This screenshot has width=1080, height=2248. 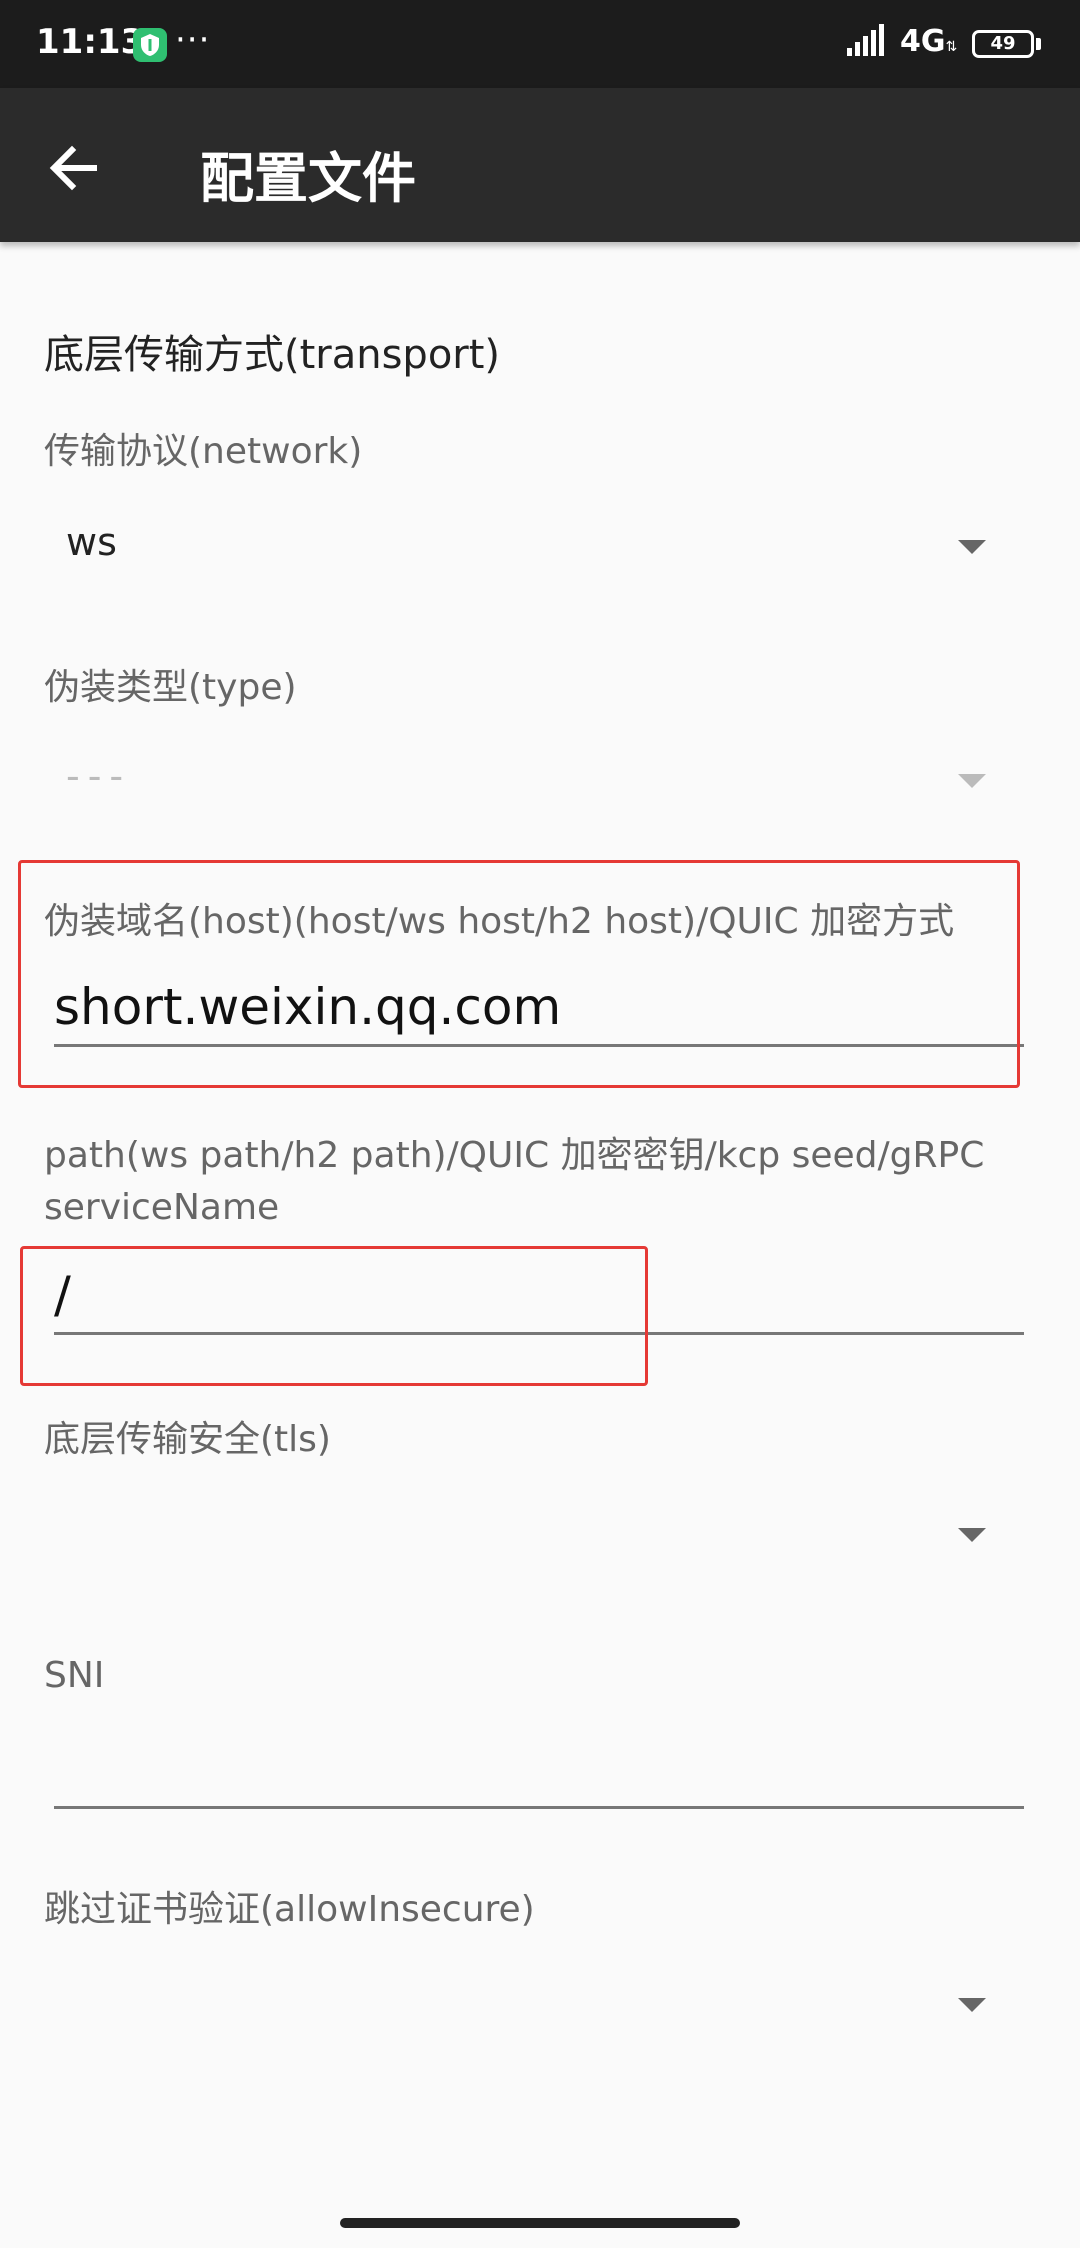 What do you see at coordinates (334, 1316) in the screenshot?
I see `annotation-box-path` at bounding box center [334, 1316].